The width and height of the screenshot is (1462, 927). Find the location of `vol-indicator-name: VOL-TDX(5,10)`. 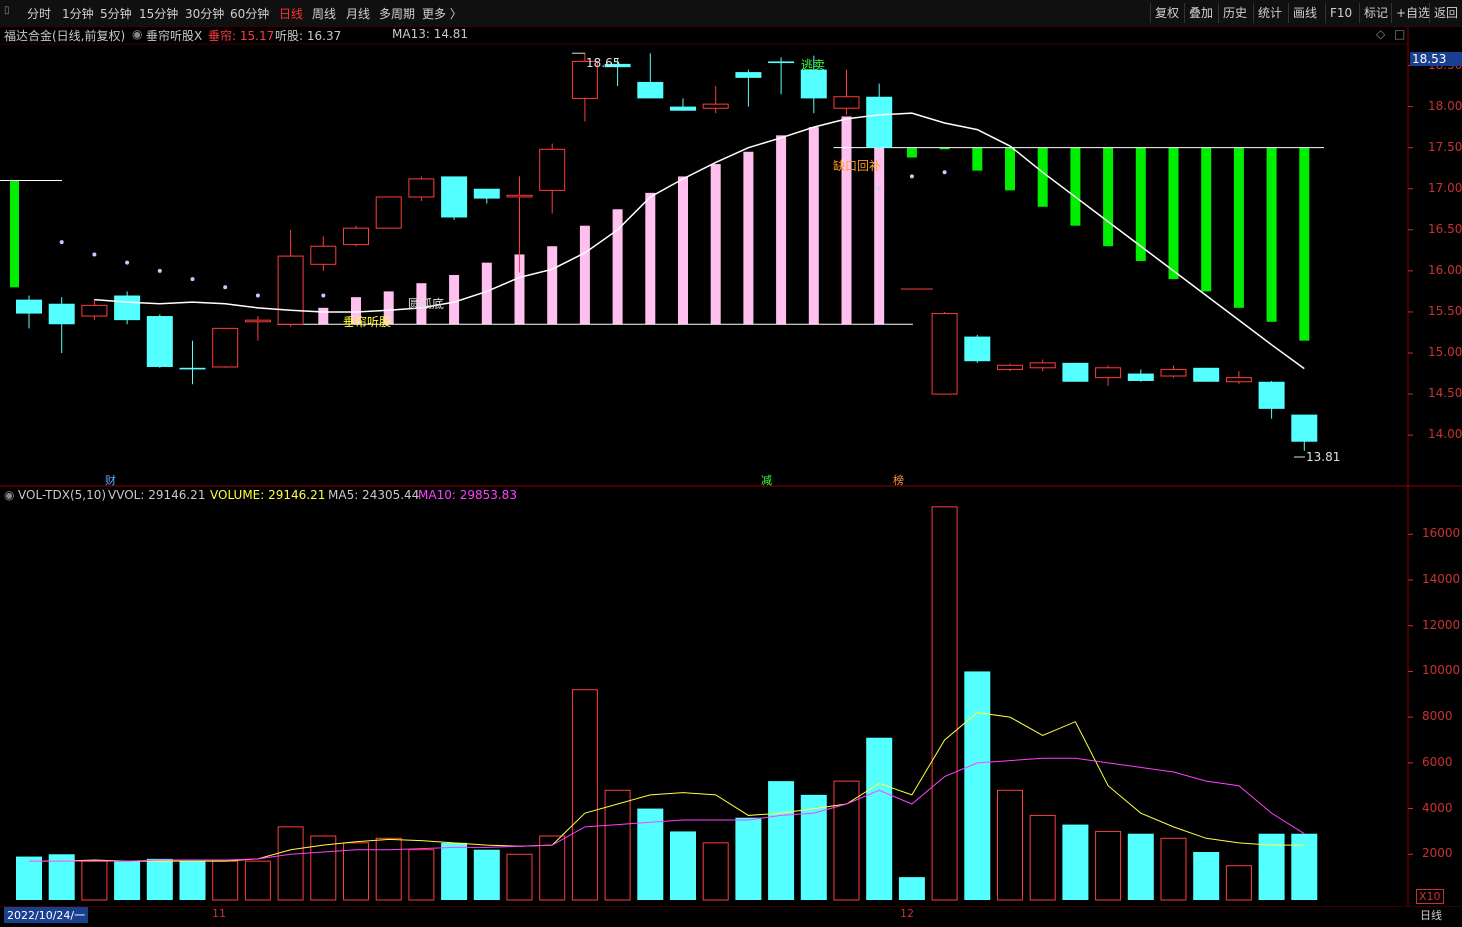

vol-indicator-name: VOL-TDX(5,10) is located at coordinates (62, 495).